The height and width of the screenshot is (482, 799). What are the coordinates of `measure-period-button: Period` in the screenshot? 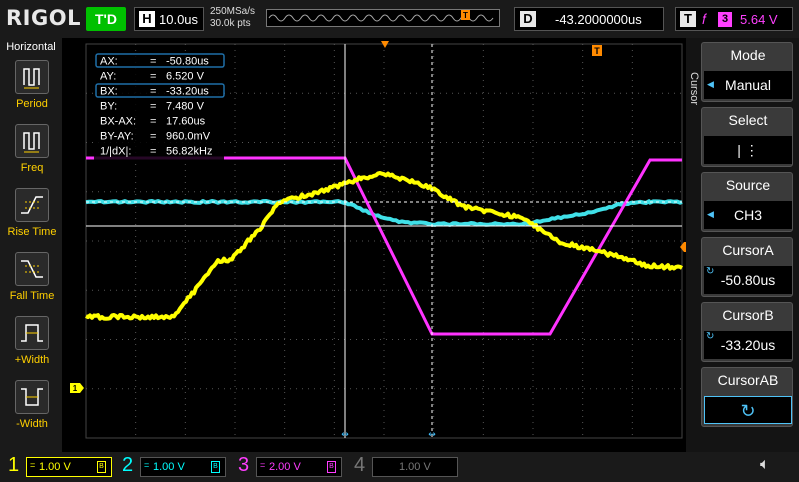 It's located at (32, 85).